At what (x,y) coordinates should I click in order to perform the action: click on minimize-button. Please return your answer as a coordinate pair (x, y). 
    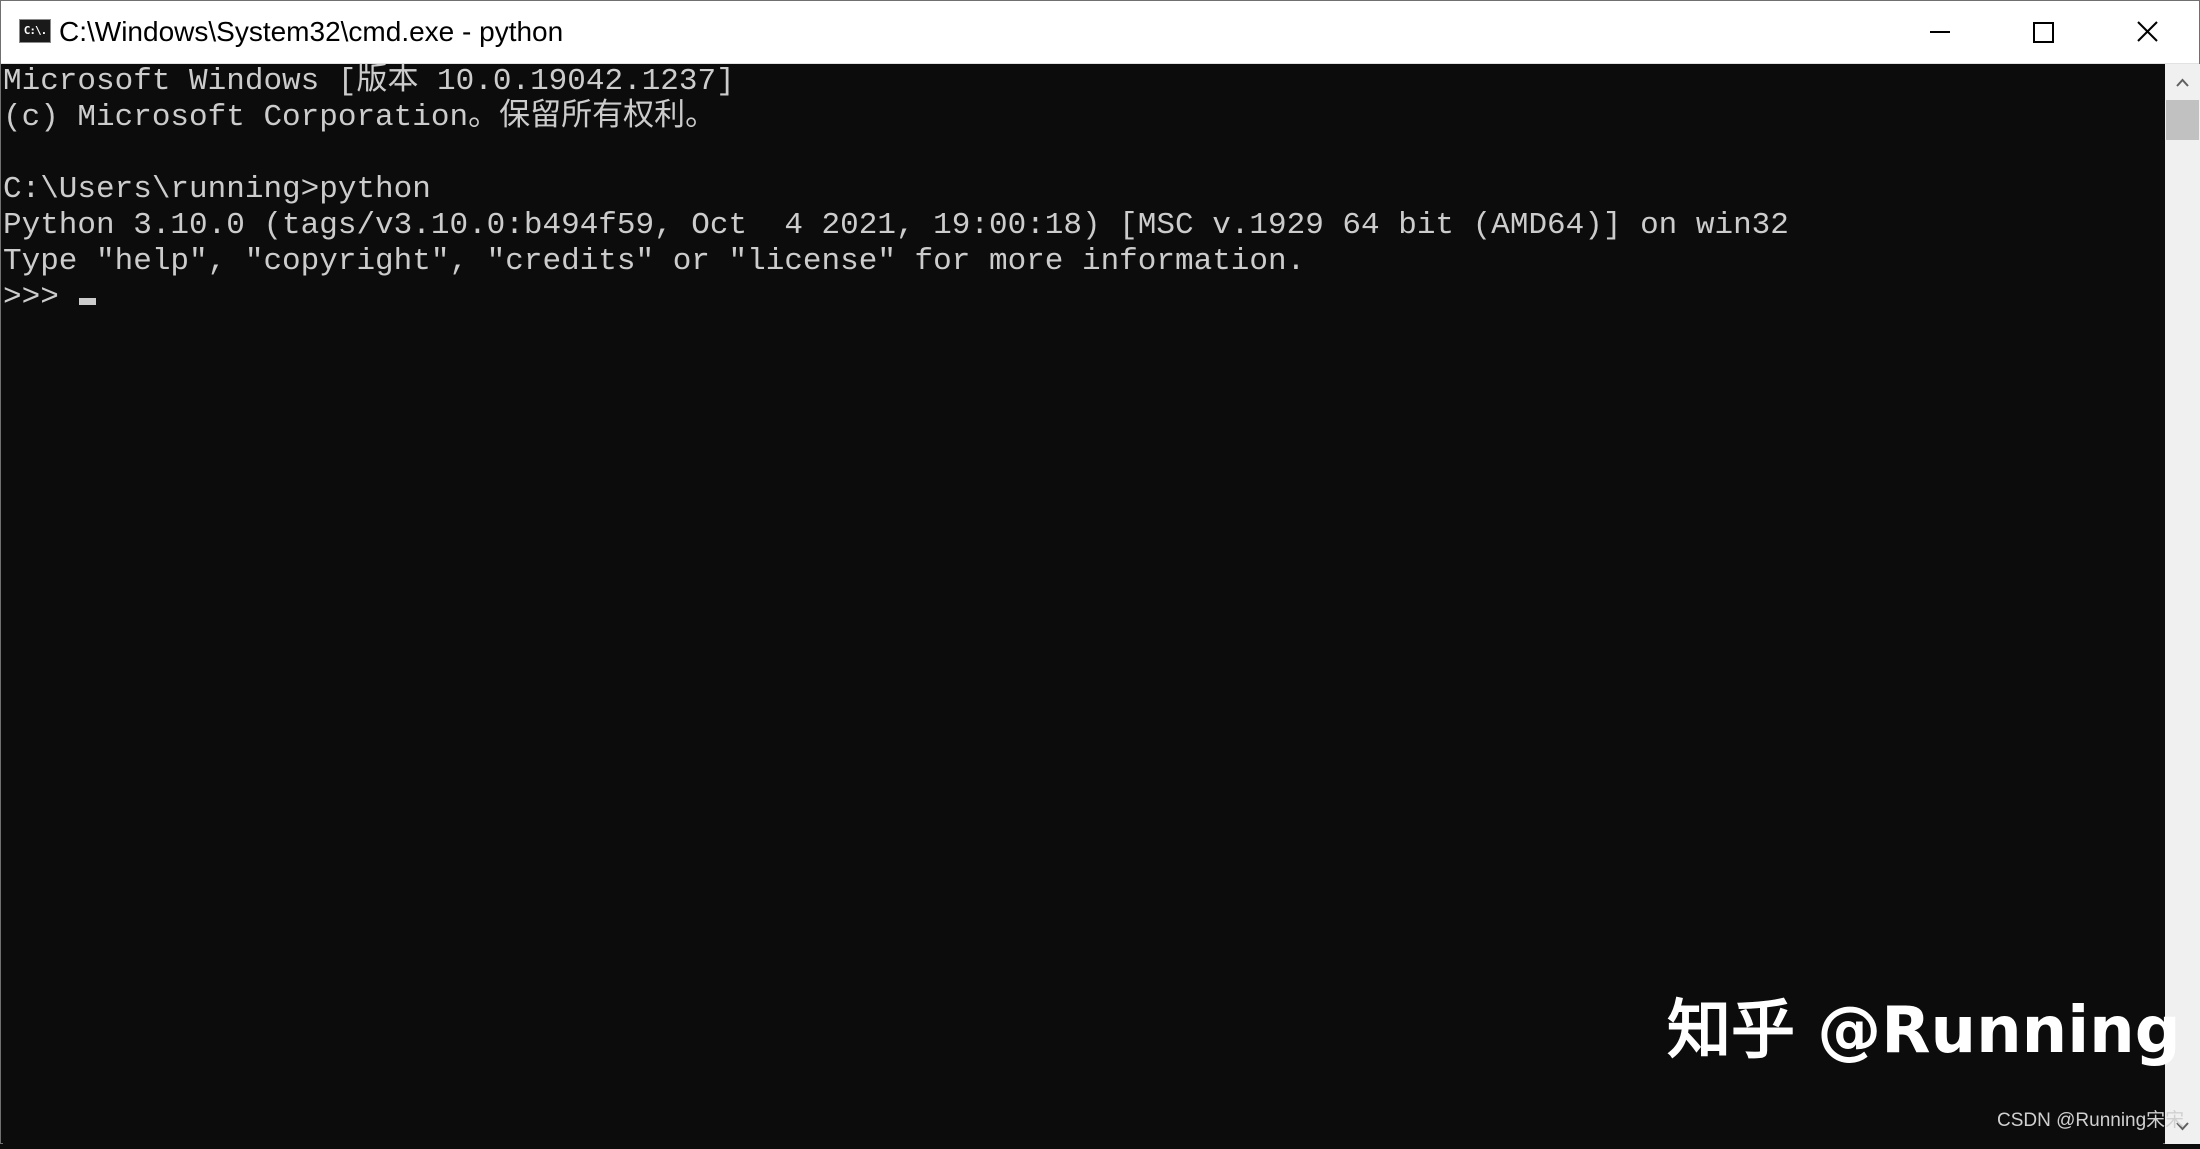
    Looking at the image, I should click on (1938, 32).